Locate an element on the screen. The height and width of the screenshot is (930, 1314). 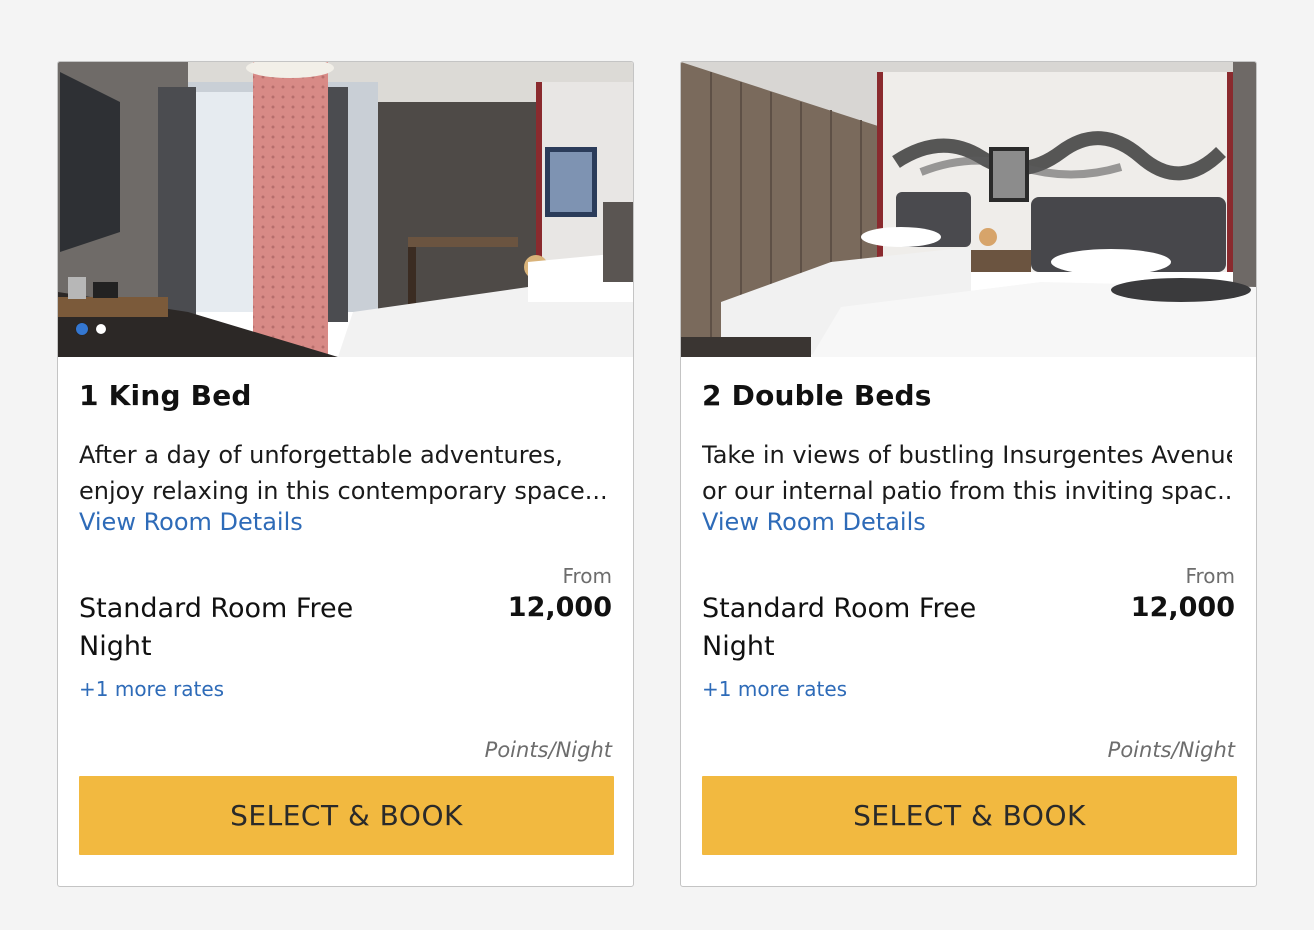
room-title: 2 Double Beds is located at coordinates (817, 395).